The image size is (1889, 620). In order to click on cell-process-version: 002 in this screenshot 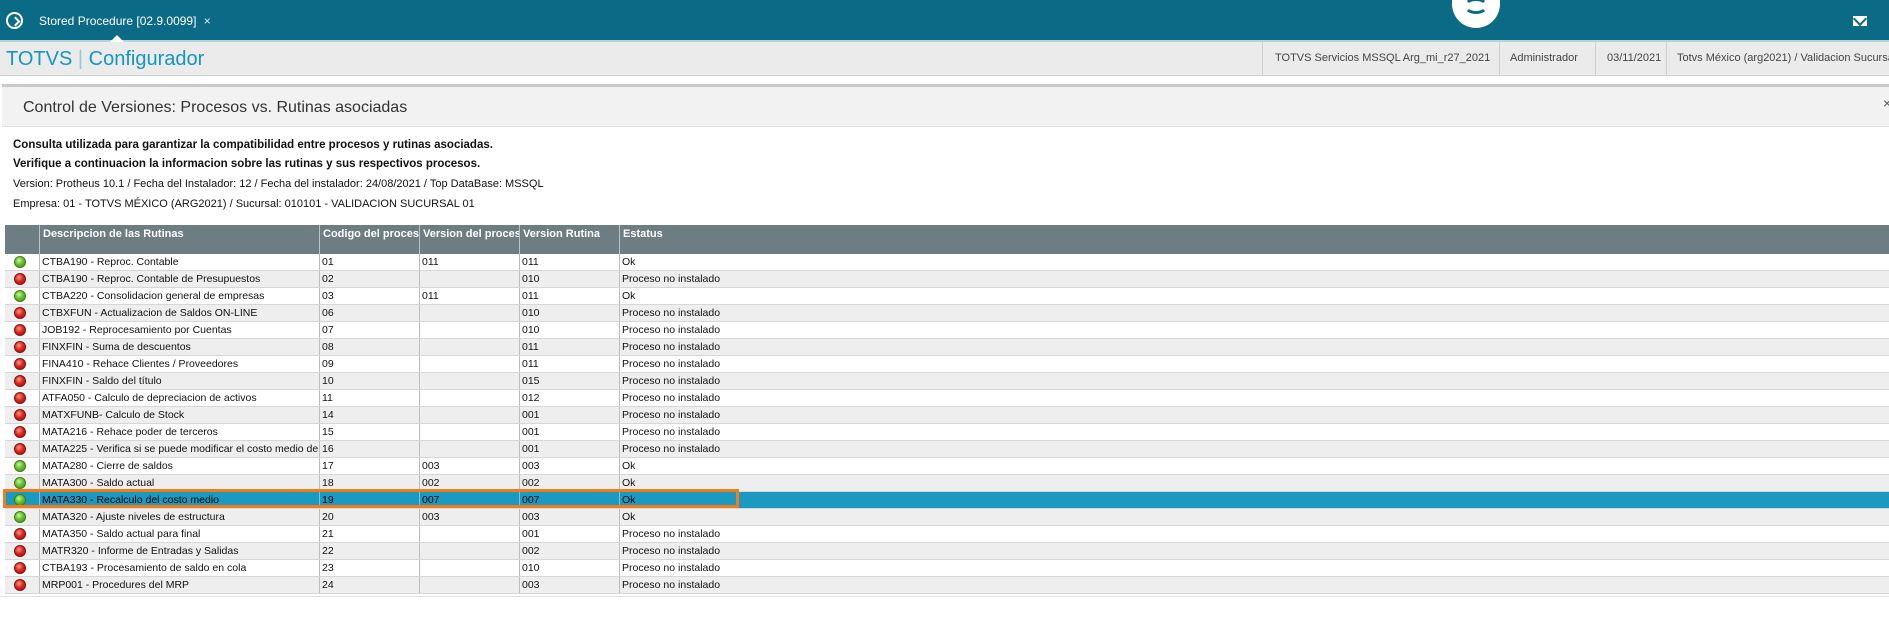, I will do `click(469, 483)`.